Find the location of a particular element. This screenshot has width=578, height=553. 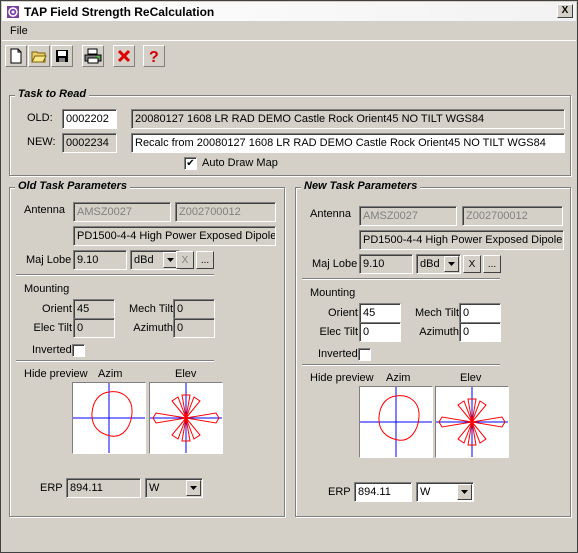

auto-draw-checkbox: ✔ is located at coordinates (190, 163).